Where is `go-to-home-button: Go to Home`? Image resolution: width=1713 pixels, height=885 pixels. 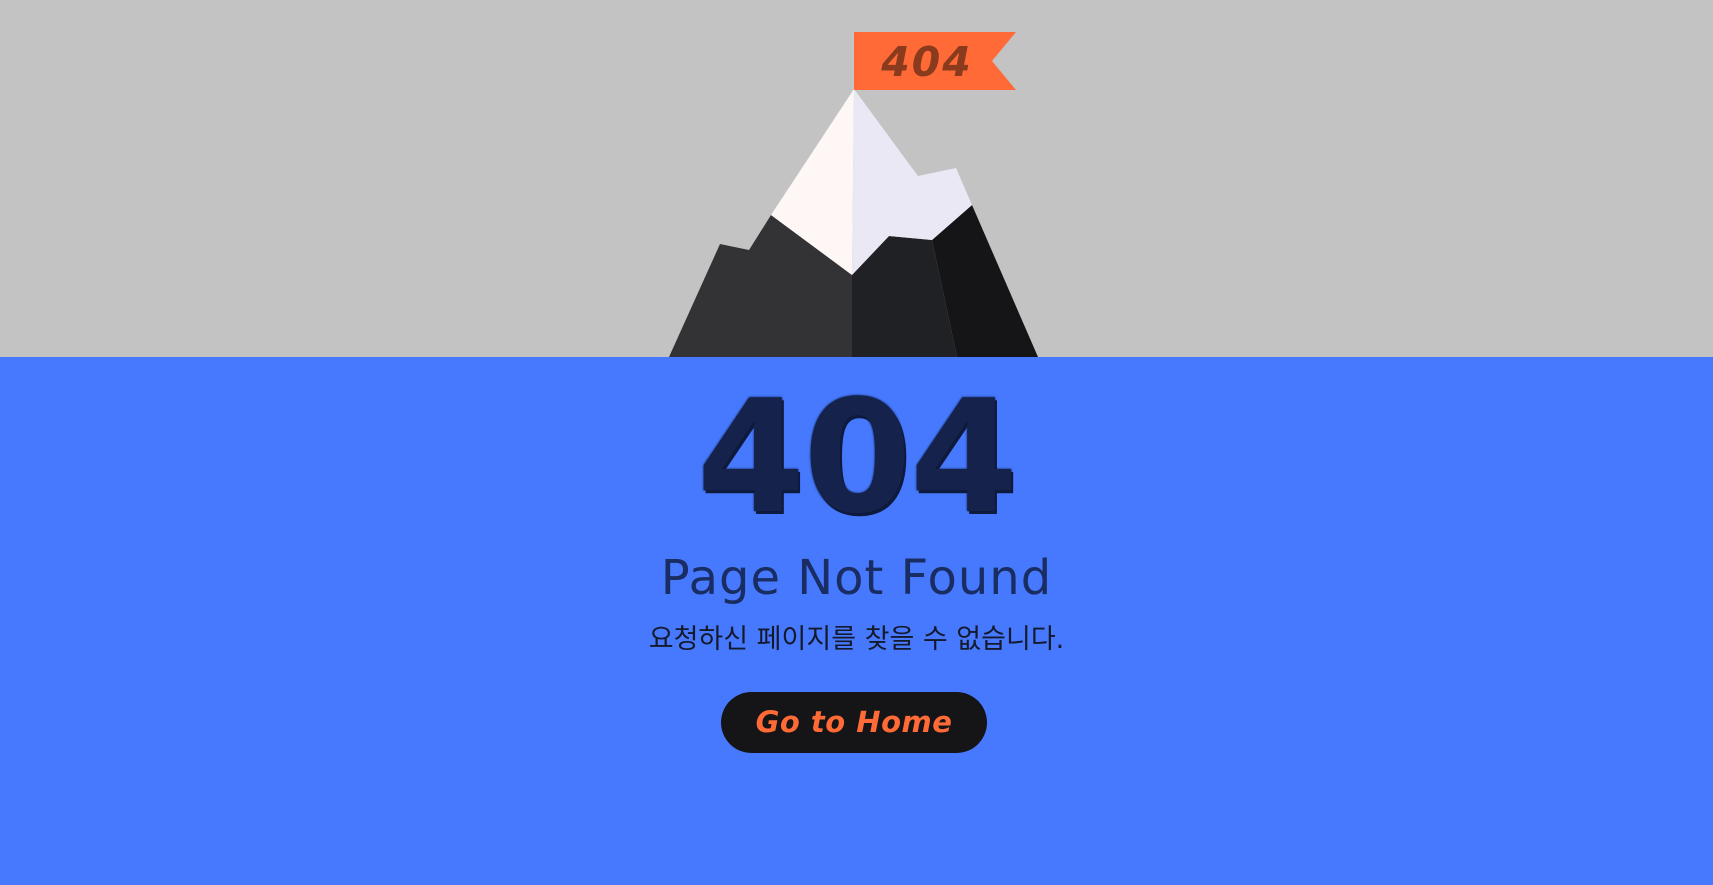 go-to-home-button: Go to Home is located at coordinates (854, 722).